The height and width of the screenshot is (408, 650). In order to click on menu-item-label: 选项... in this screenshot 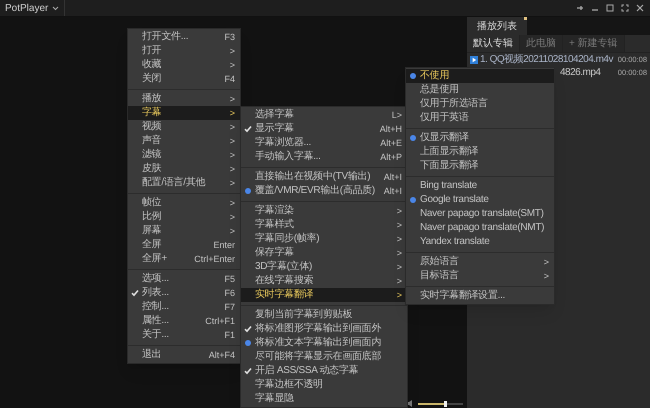, I will do `click(156, 279)`.